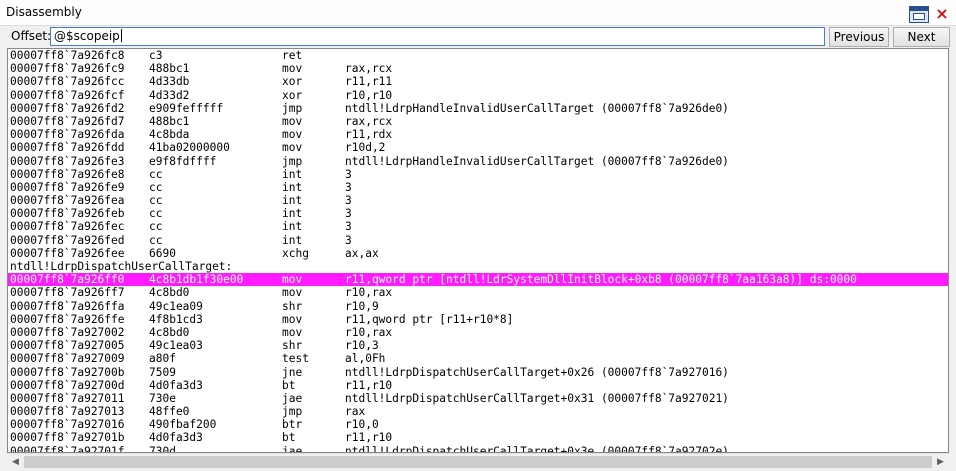  What do you see at coordinates (67, 95) in the screenshot?
I see `instruction-address: 00007ff8`7a926fcf` at bounding box center [67, 95].